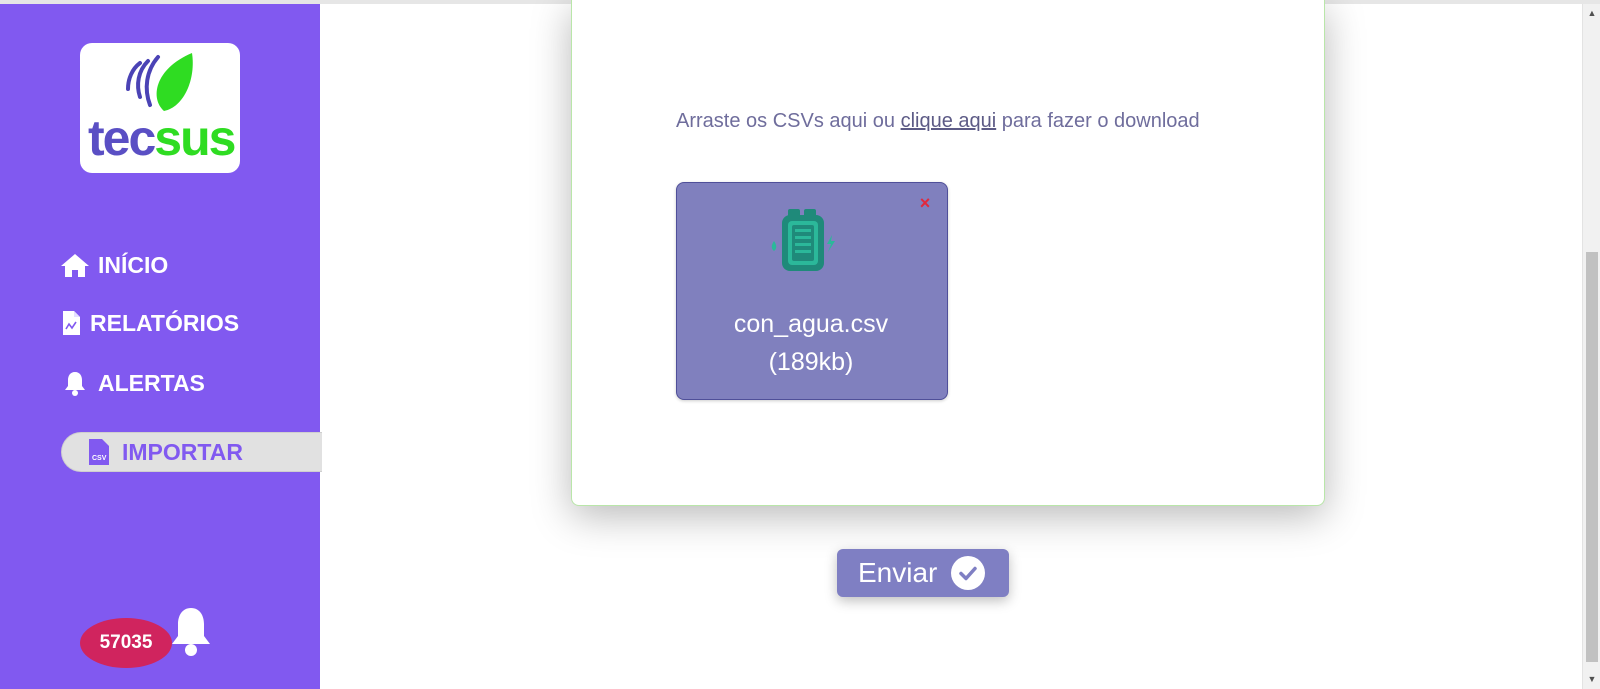 The width and height of the screenshot is (1600, 689). What do you see at coordinates (1591, 13) in the screenshot?
I see `scroll-up-arrow-icon: ▲` at bounding box center [1591, 13].